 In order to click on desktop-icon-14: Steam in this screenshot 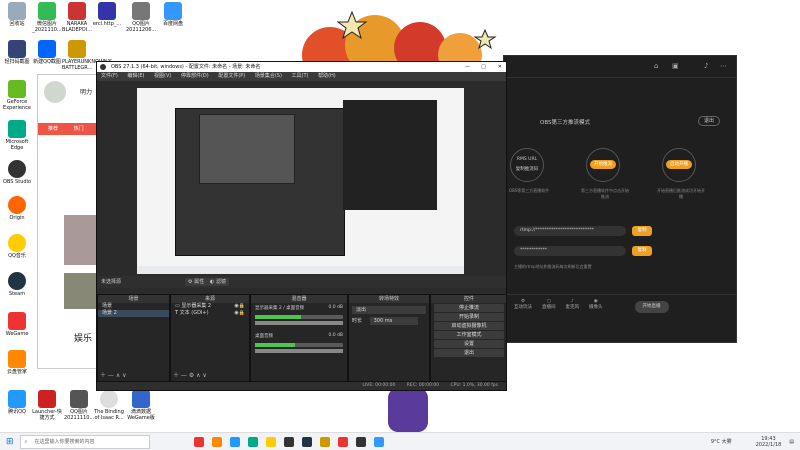, I will do `click(17, 284)`.